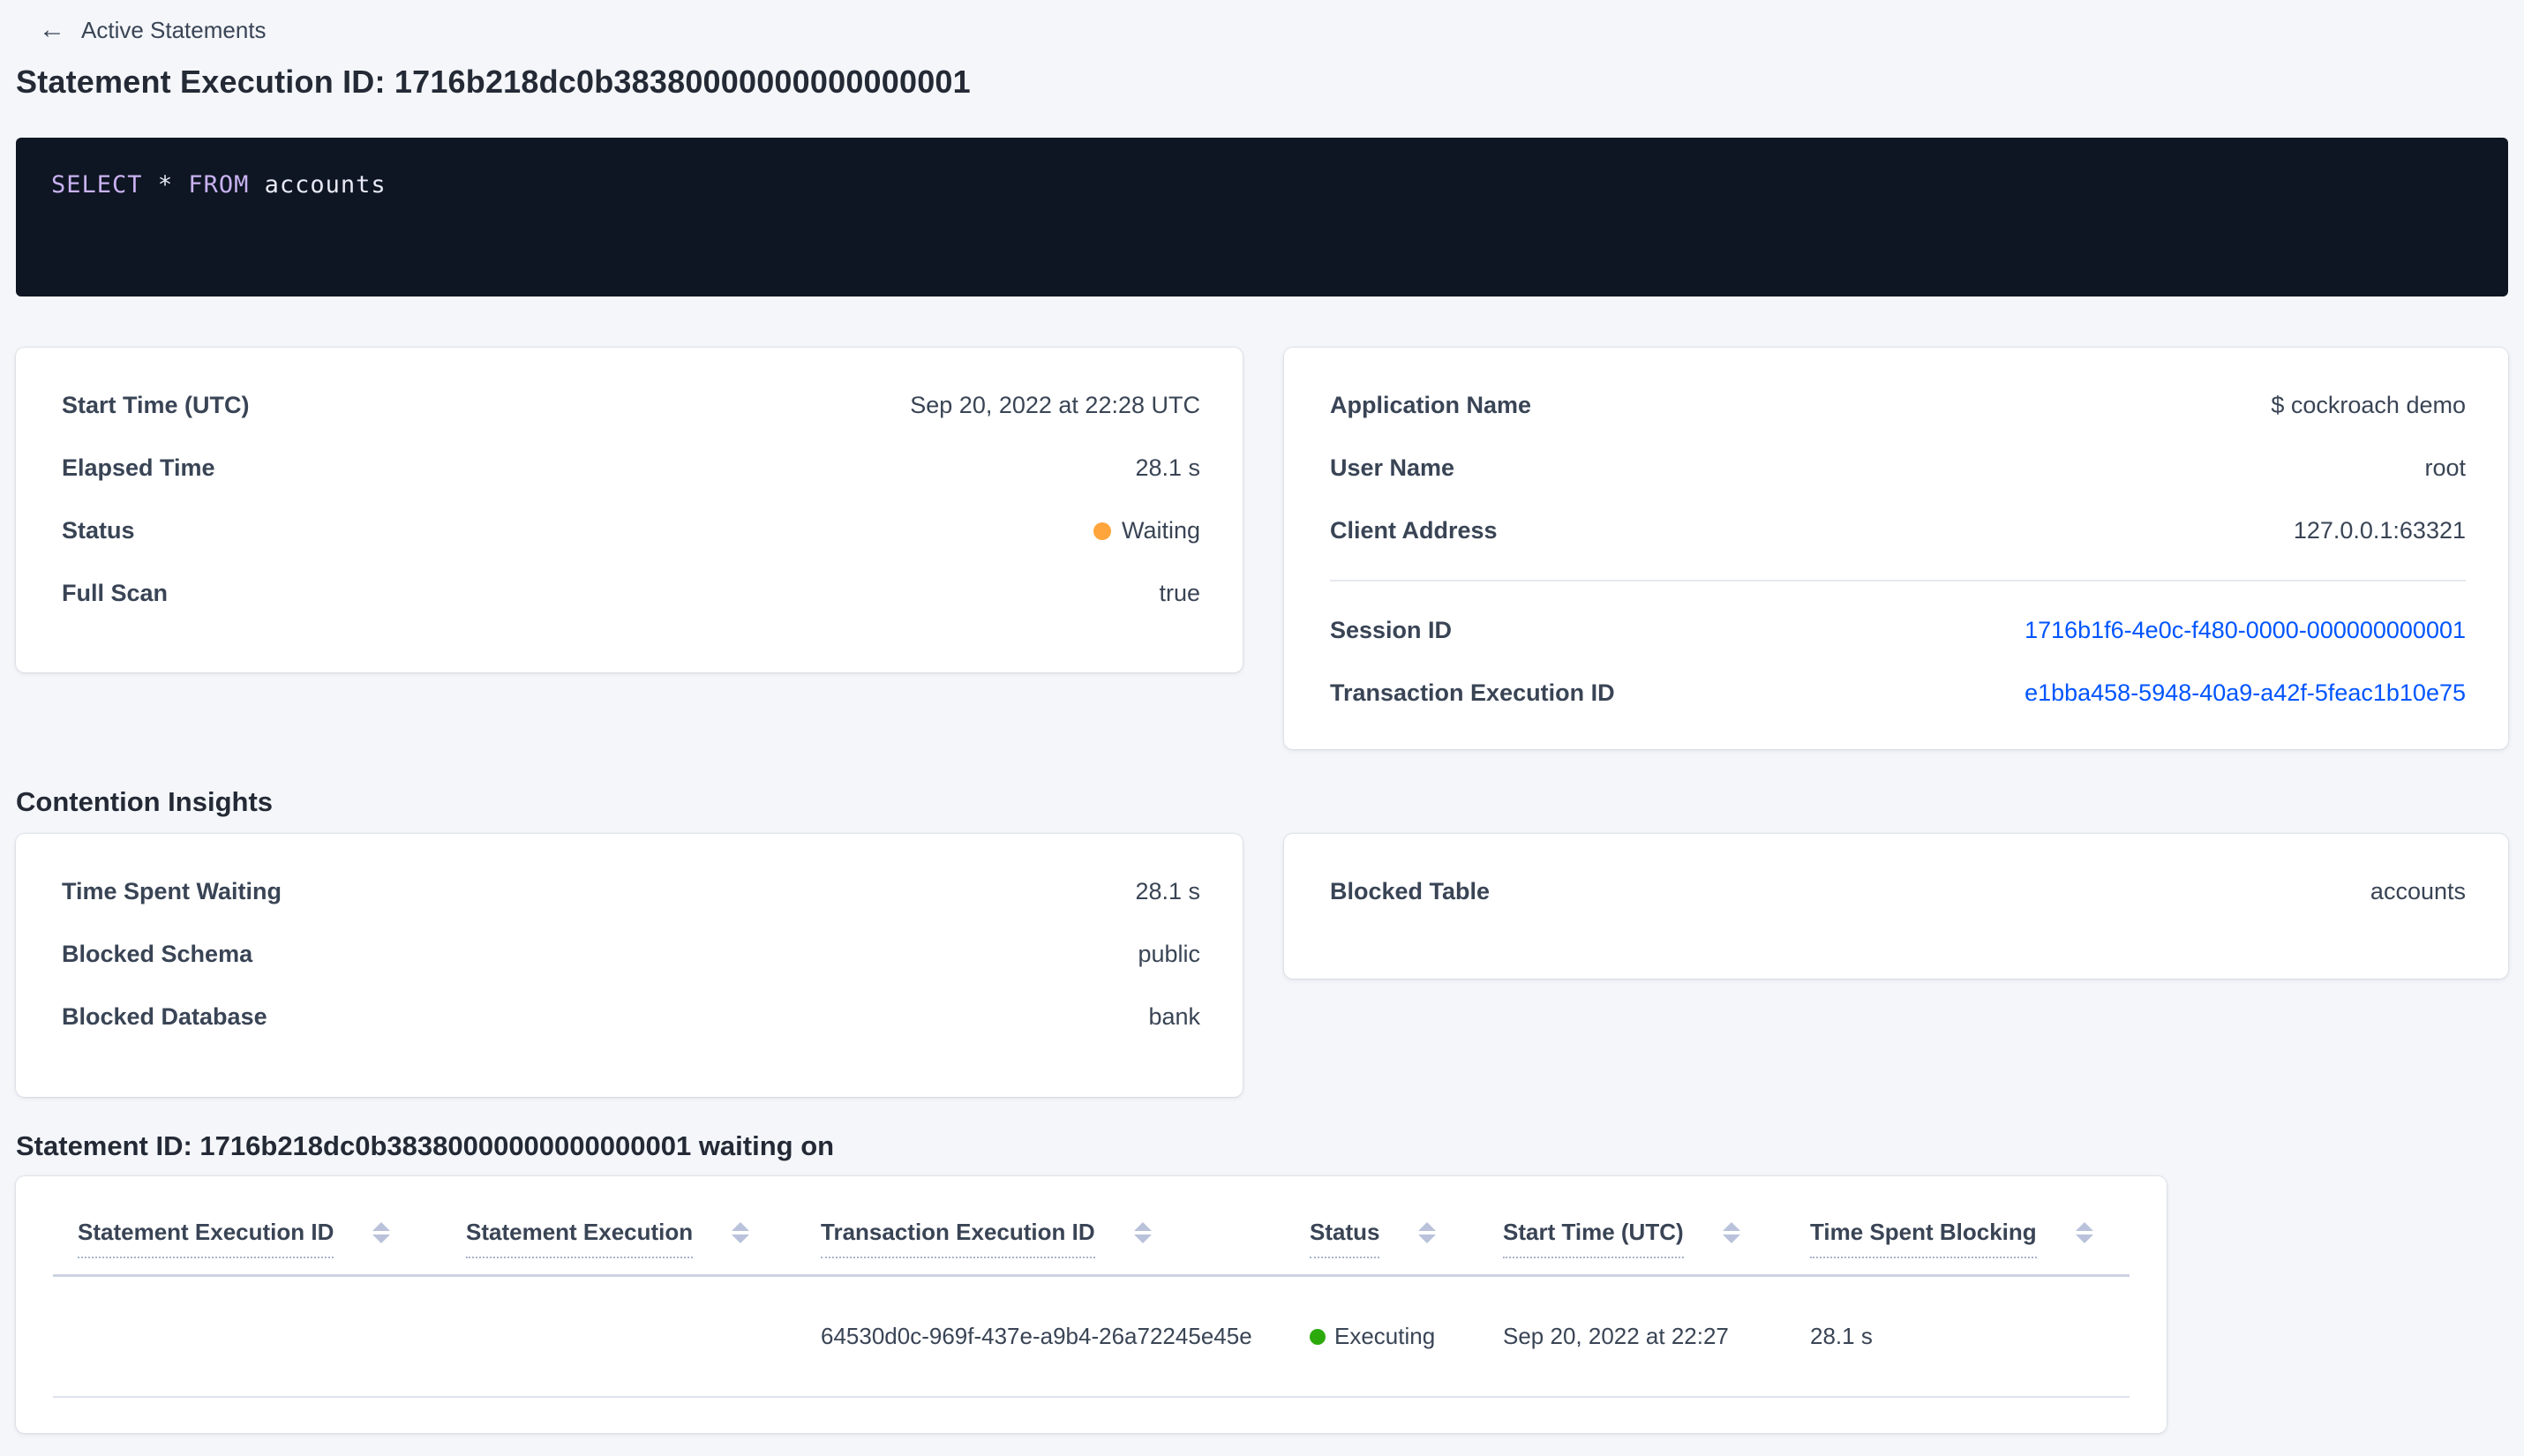 The height and width of the screenshot is (1456, 2524). Describe the element at coordinates (1631, 1336) in the screenshot. I see `cell-start-time: Sep 20, 2022 at 22:27` at that location.